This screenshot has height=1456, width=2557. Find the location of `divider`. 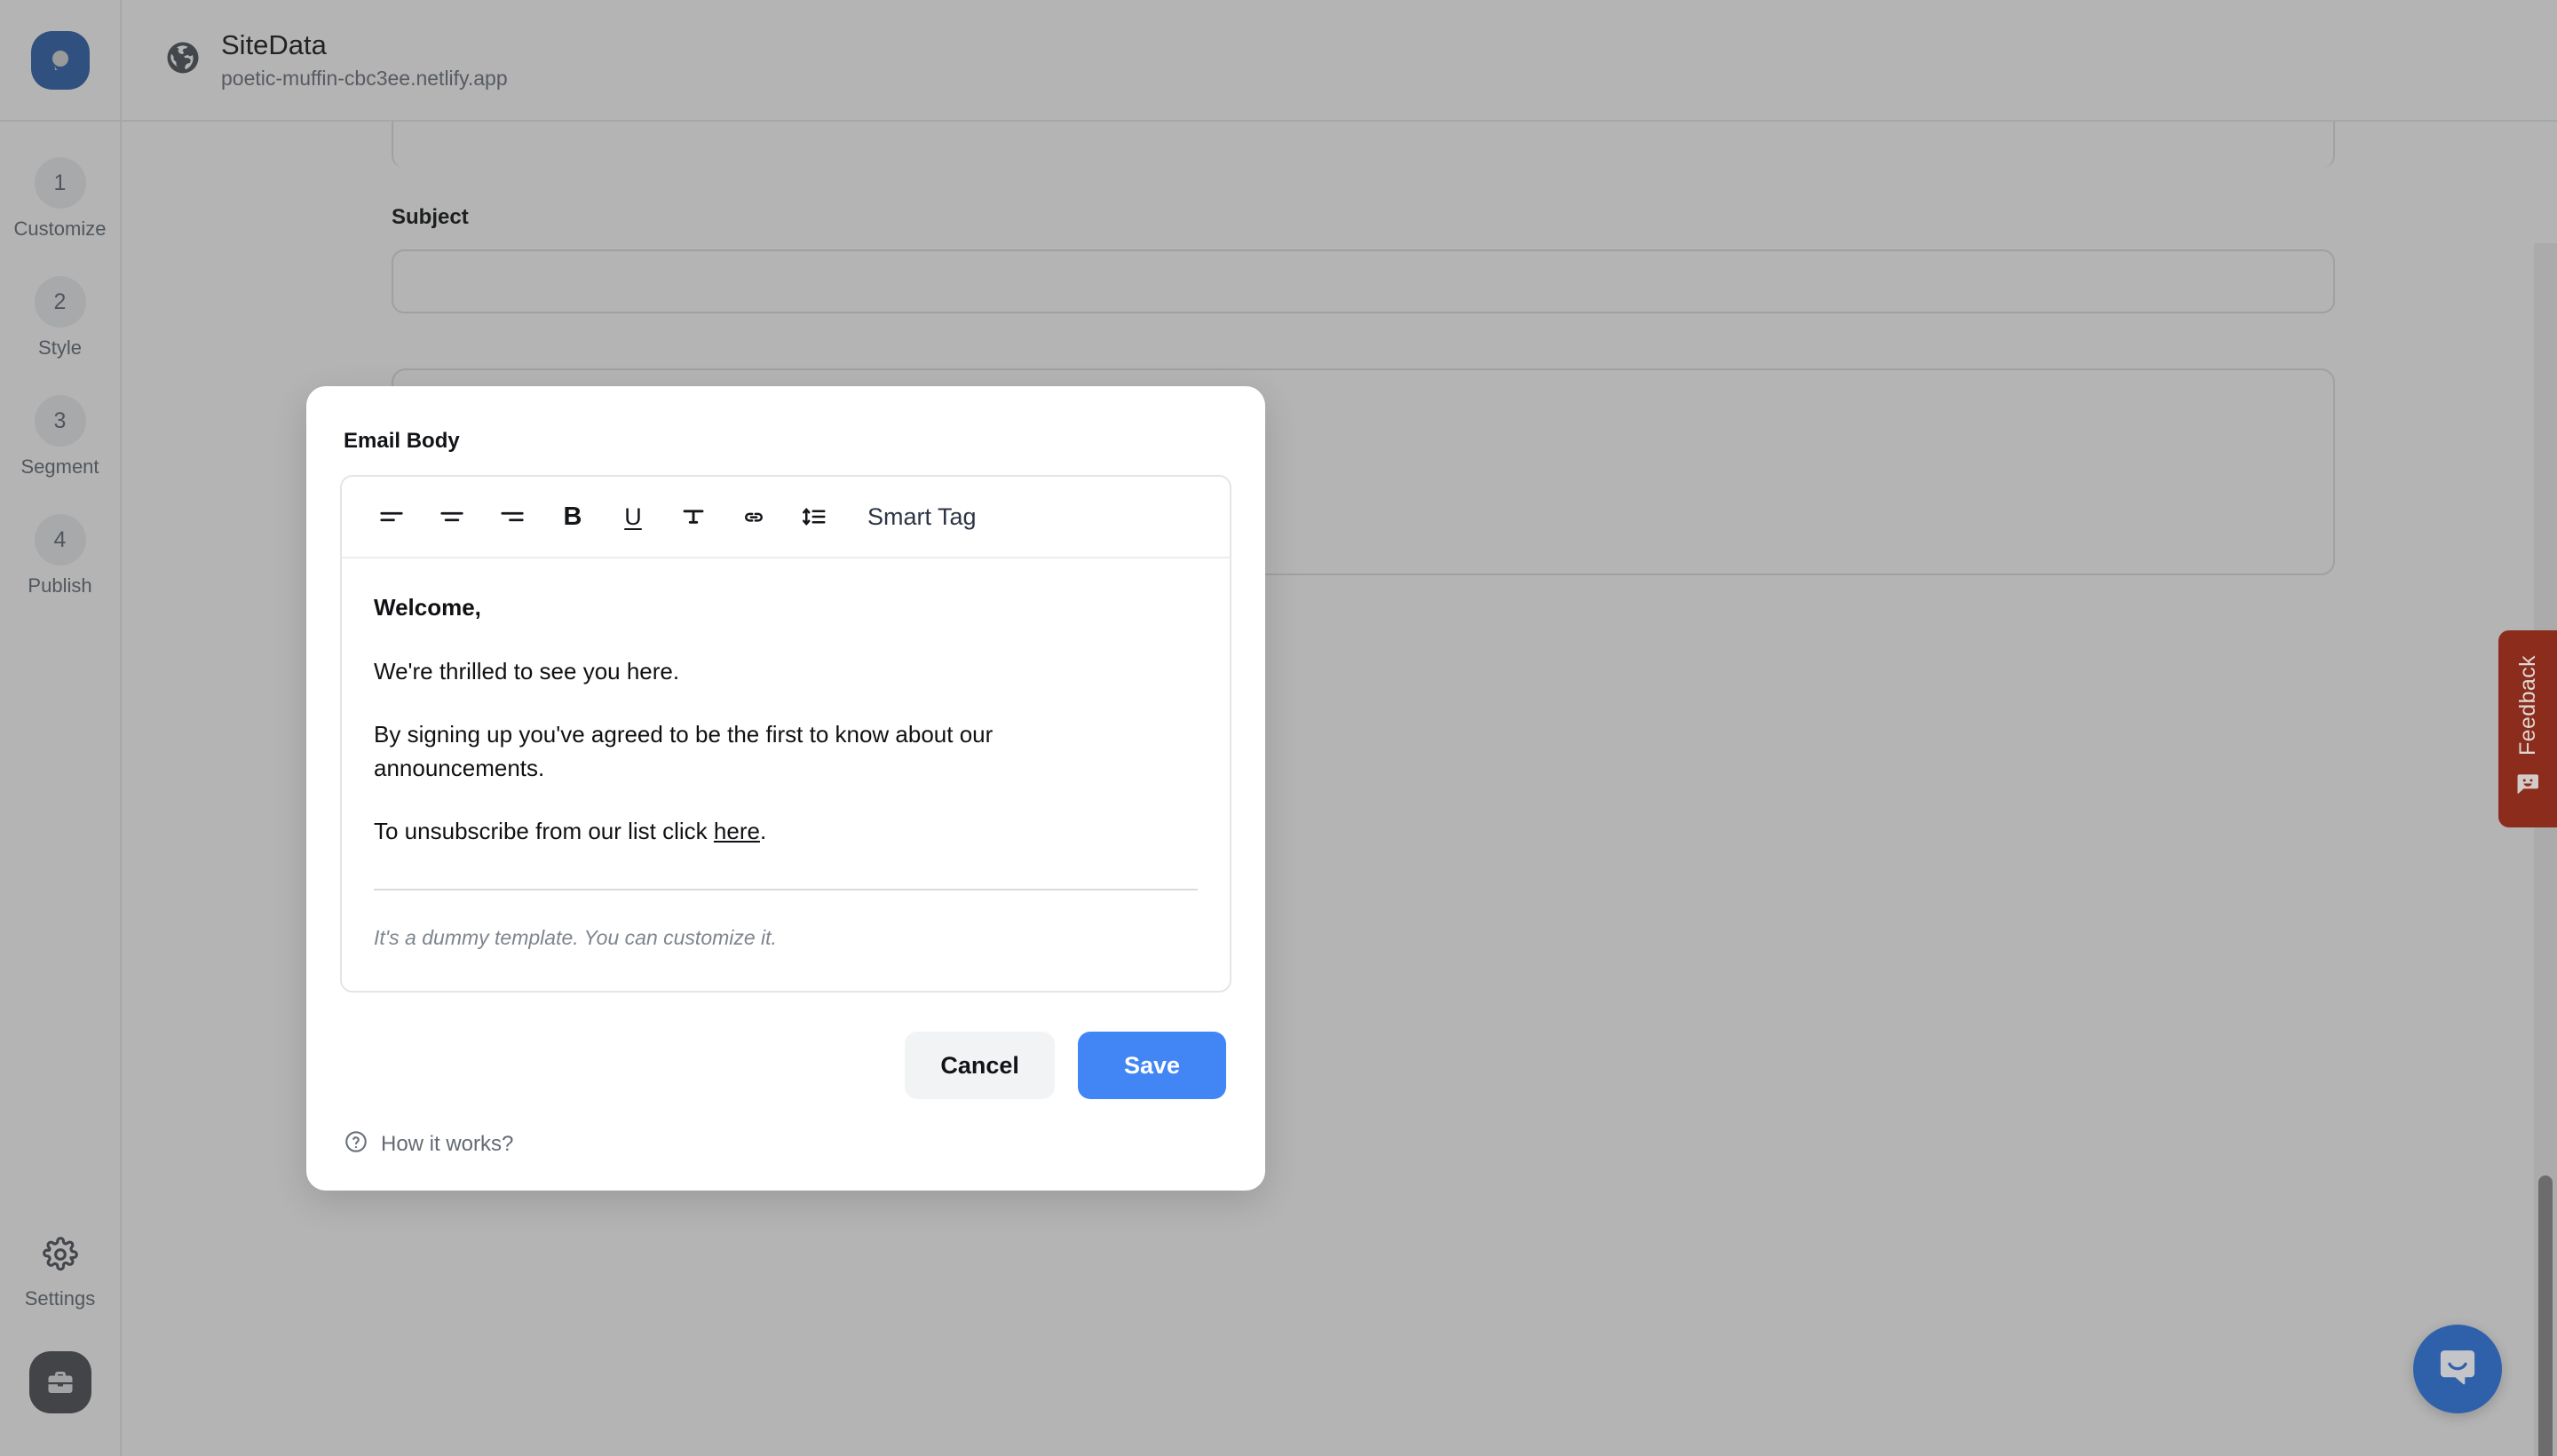

divider is located at coordinates (786, 890).